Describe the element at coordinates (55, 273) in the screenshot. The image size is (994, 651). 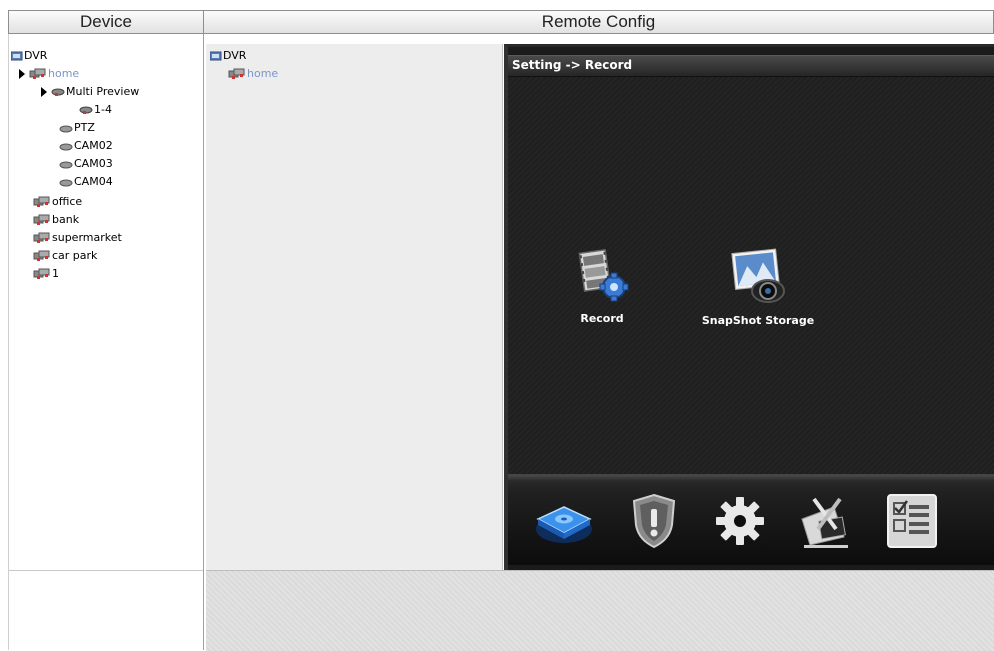
I see `tree-node-label: 1` at that location.